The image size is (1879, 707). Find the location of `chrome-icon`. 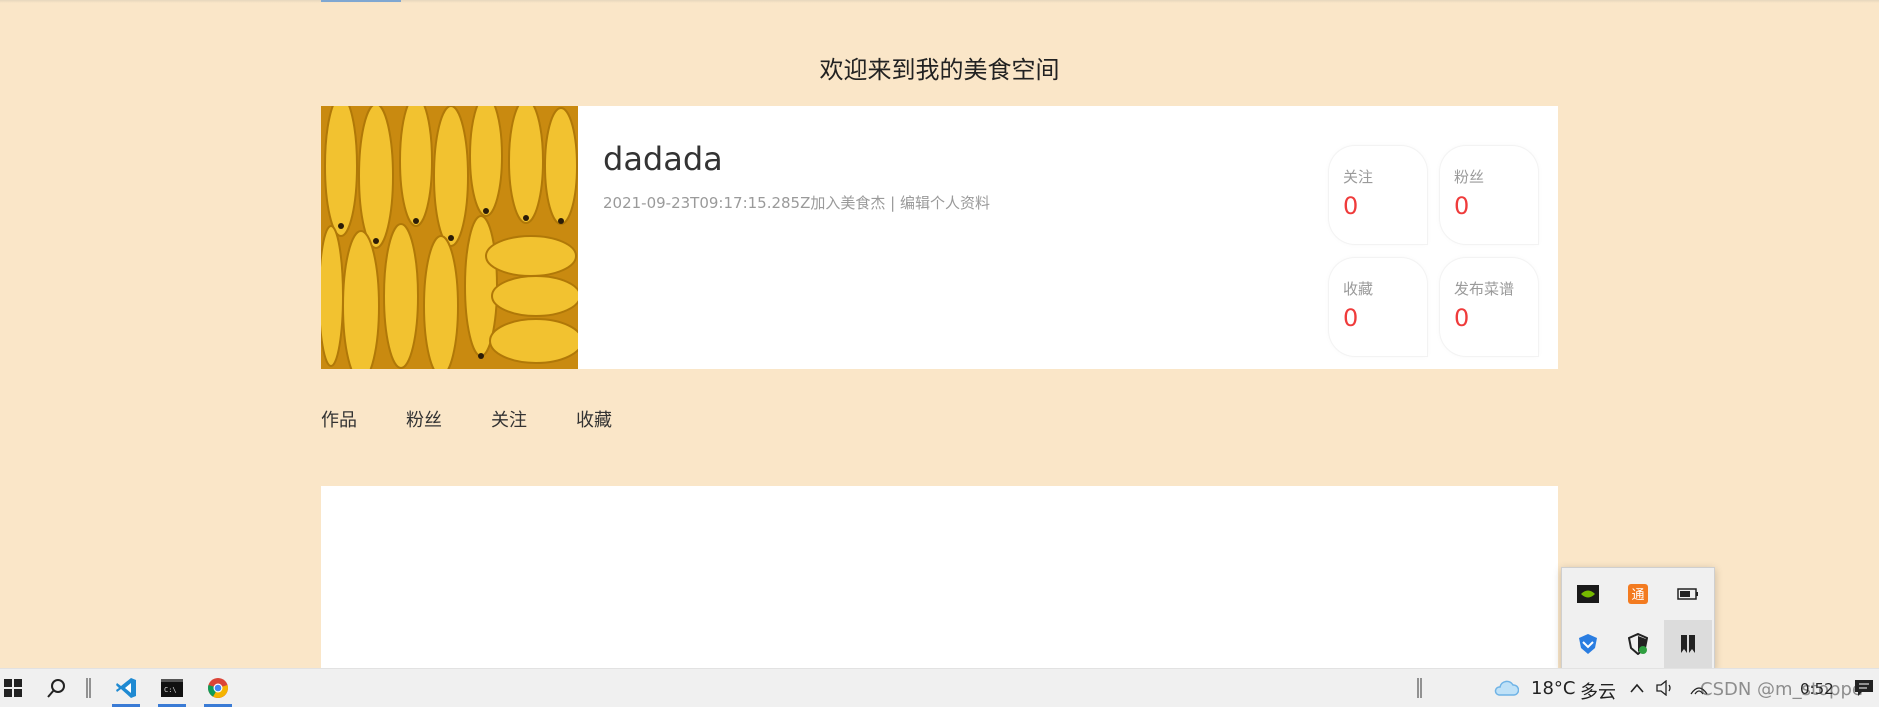

chrome-icon is located at coordinates (218, 688).